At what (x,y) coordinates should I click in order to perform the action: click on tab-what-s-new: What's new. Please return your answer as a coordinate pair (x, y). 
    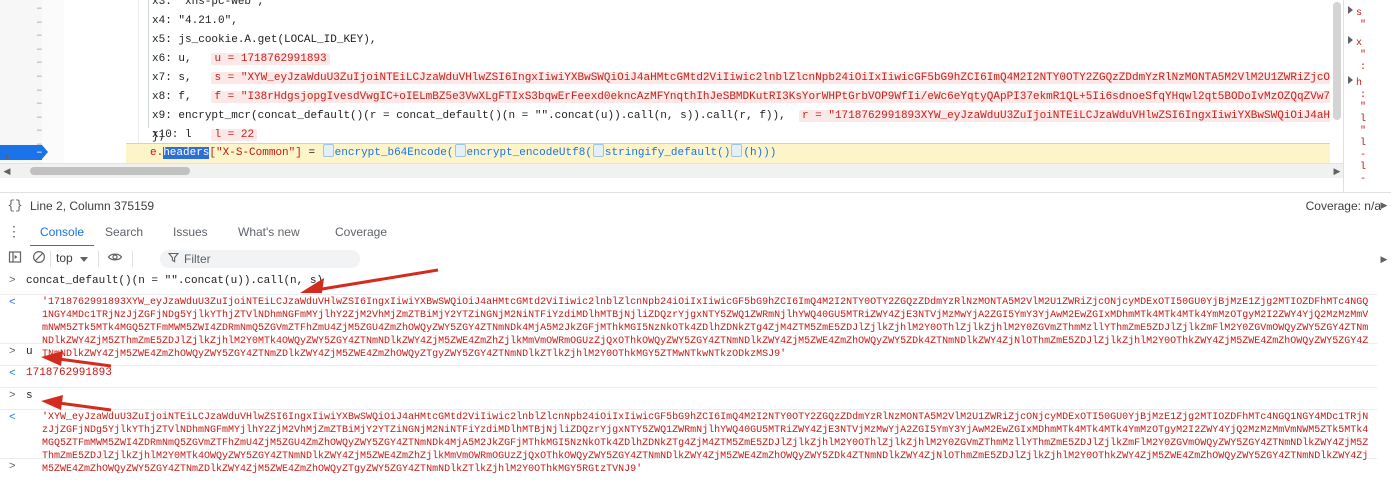
    Looking at the image, I should click on (269, 232).